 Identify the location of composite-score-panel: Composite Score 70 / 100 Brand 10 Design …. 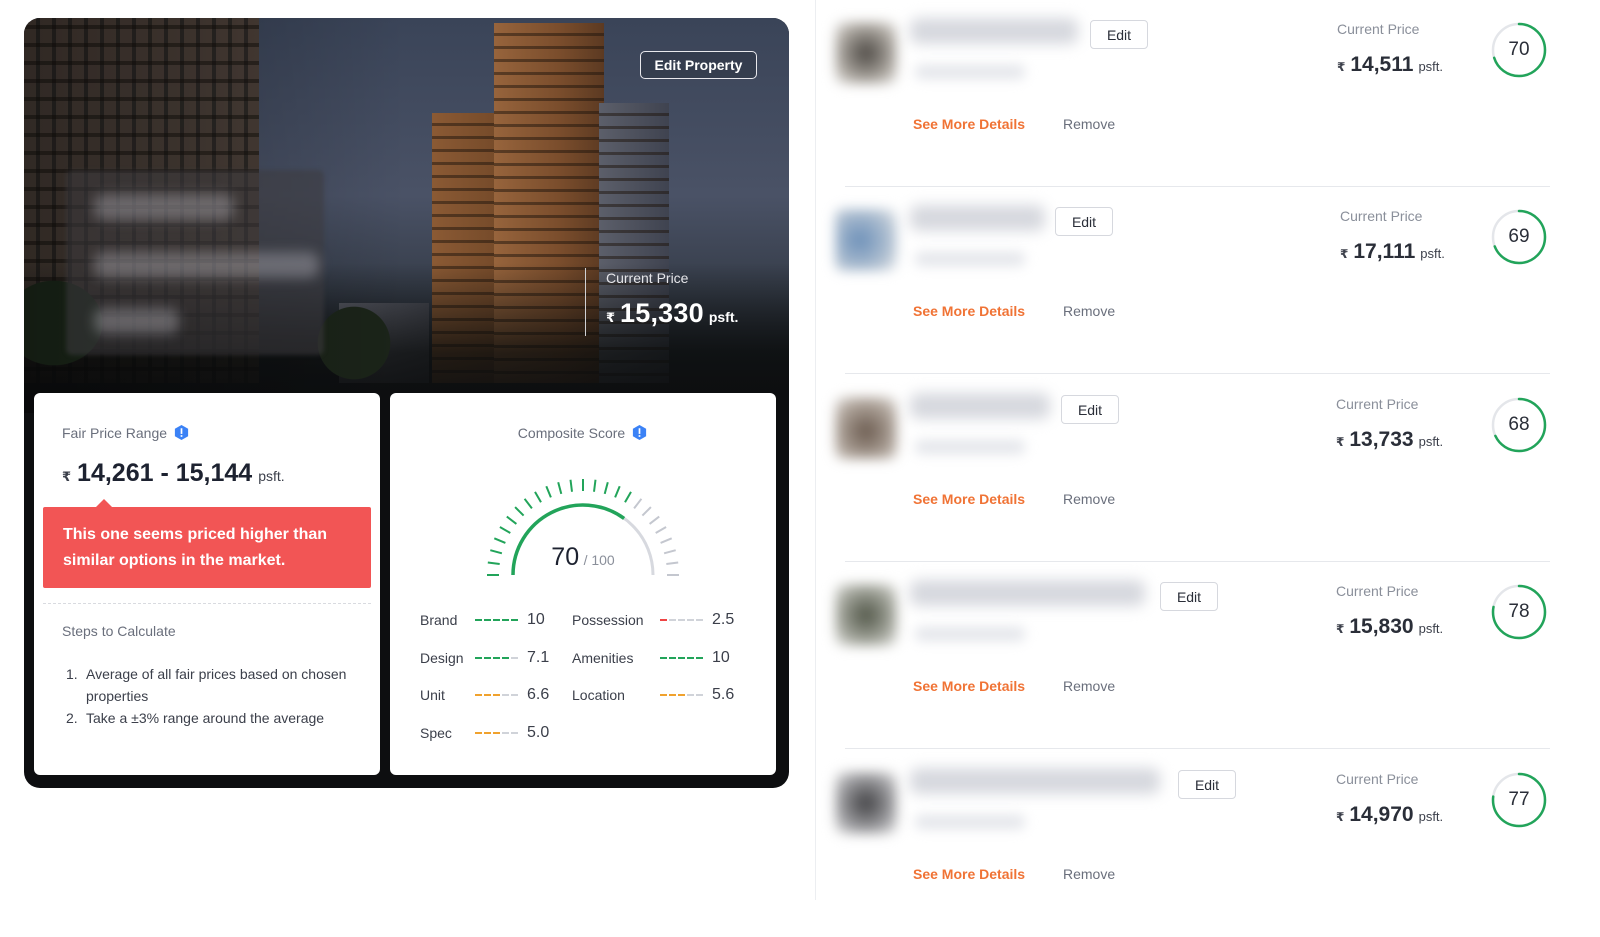
(583, 584).